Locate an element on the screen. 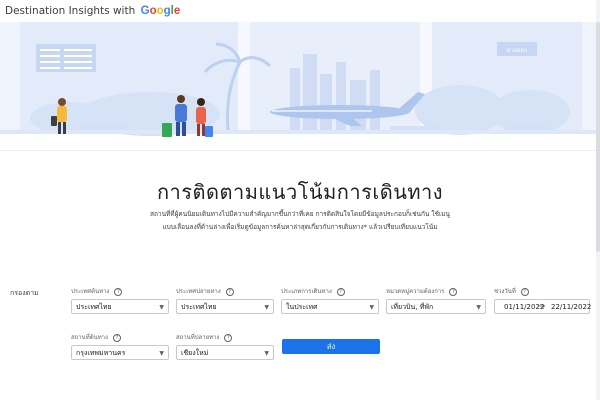 The height and width of the screenshot is (400, 600). origin-country-field: ประเทศต้นทาง? ประเทศไทย ▼ is located at coordinates (120, 300).